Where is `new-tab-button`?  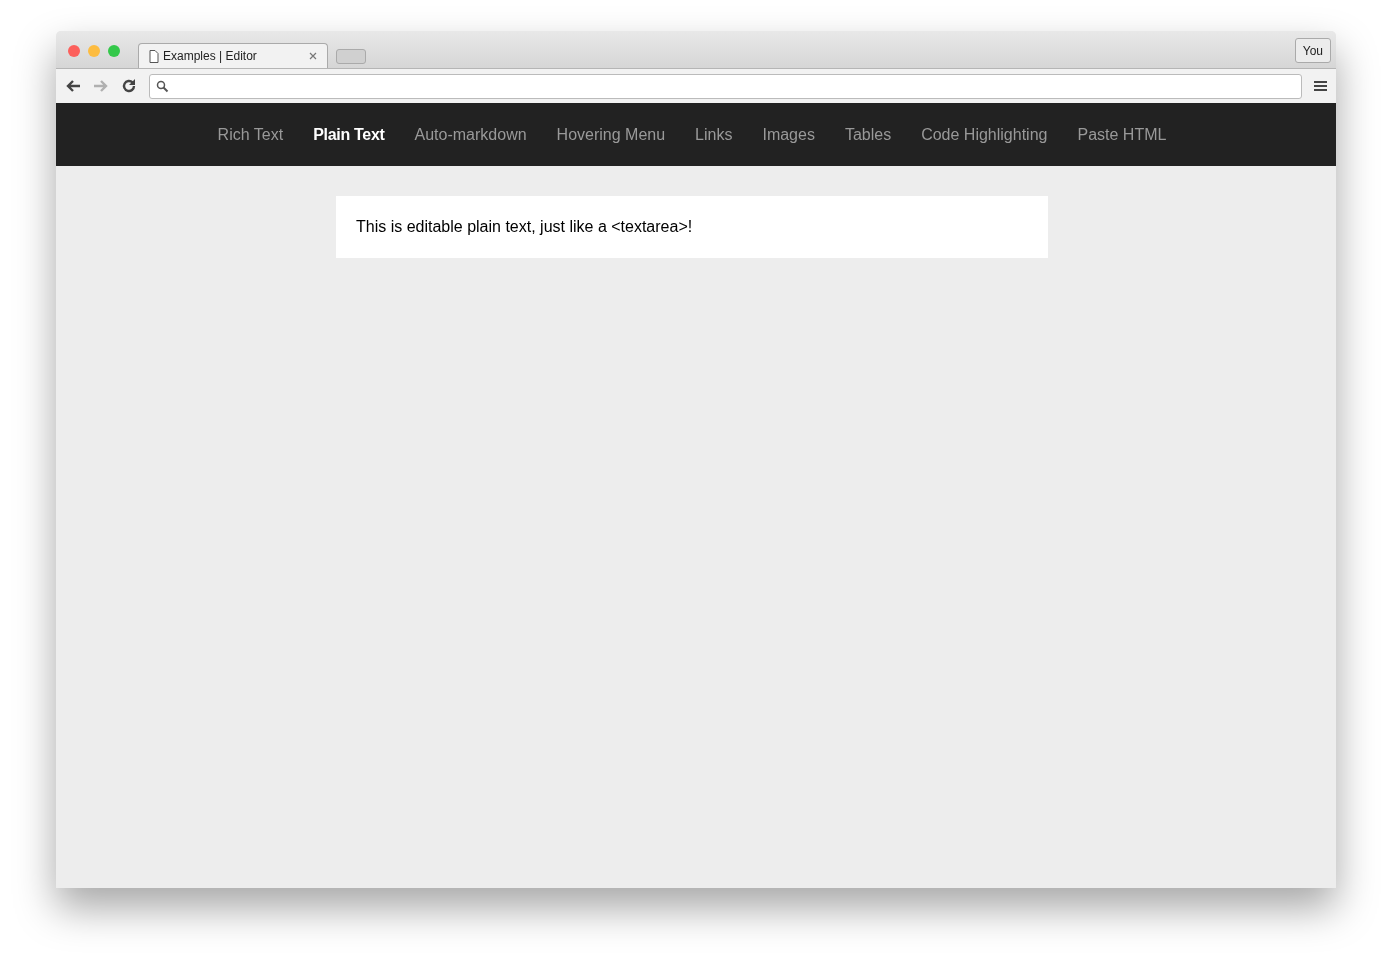
new-tab-button is located at coordinates (351, 56).